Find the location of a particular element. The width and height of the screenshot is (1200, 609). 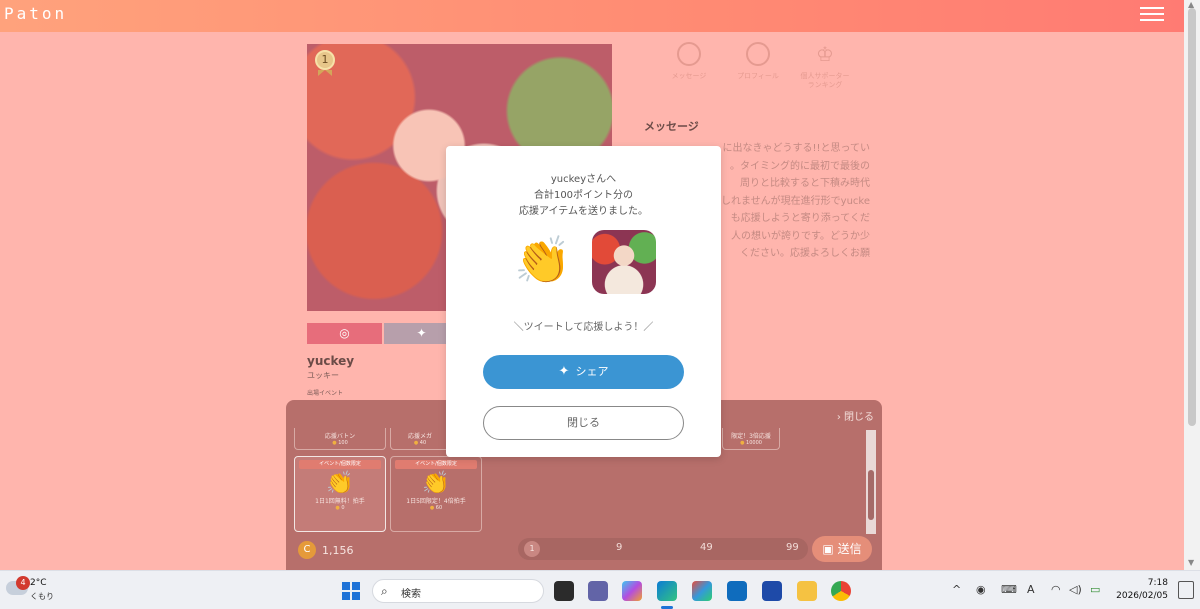

teams-icon is located at coordinates (598, 591).